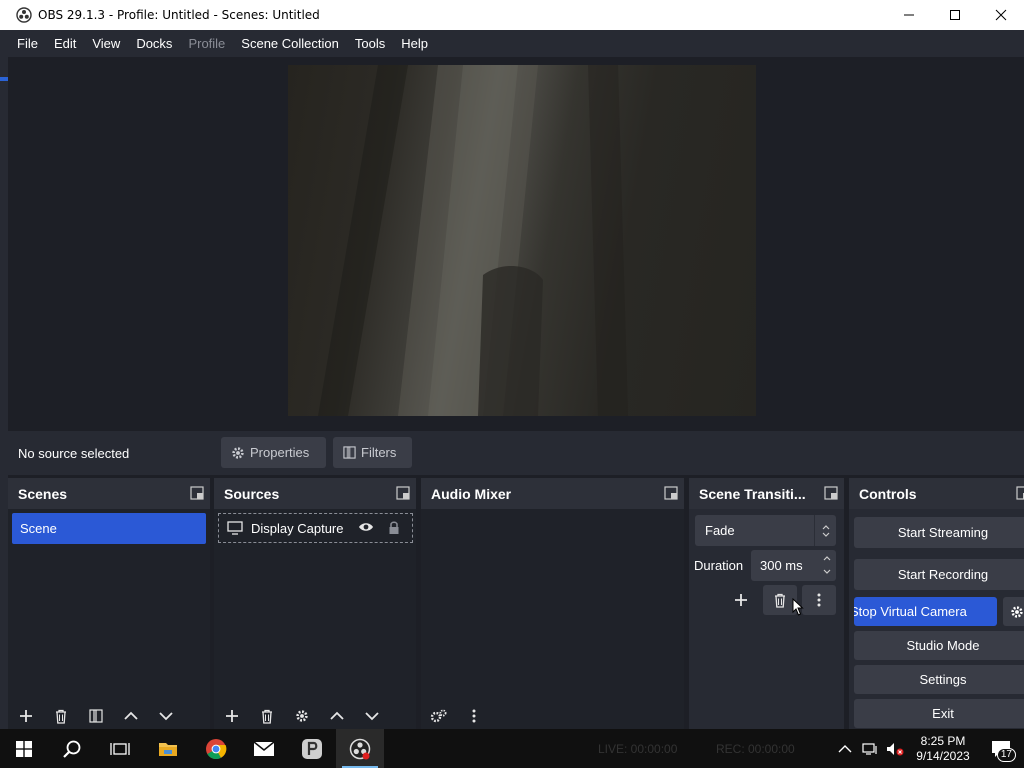 The height and width of the screenshot is (768, 1024). I want to click on filters-button: Filters, so click(372, 452).